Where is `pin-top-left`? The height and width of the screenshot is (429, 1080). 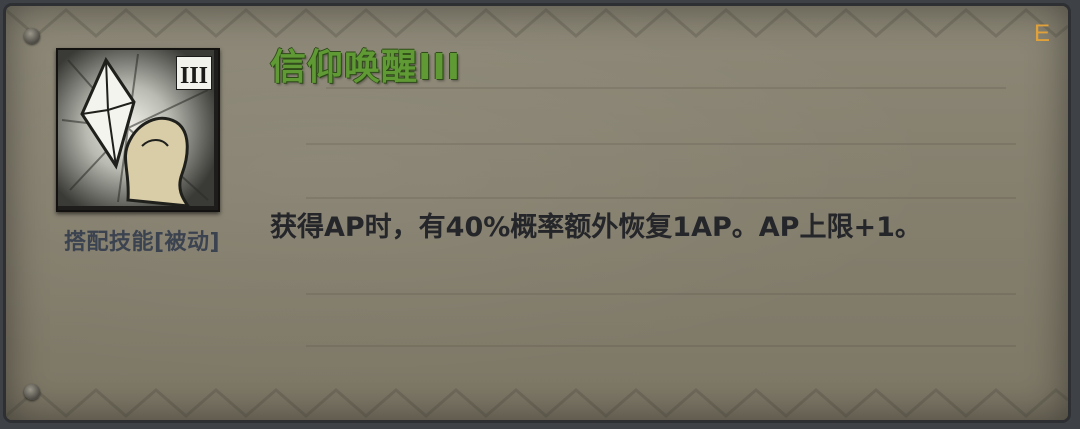
pin-top-left is located at coordinates (32, 36).